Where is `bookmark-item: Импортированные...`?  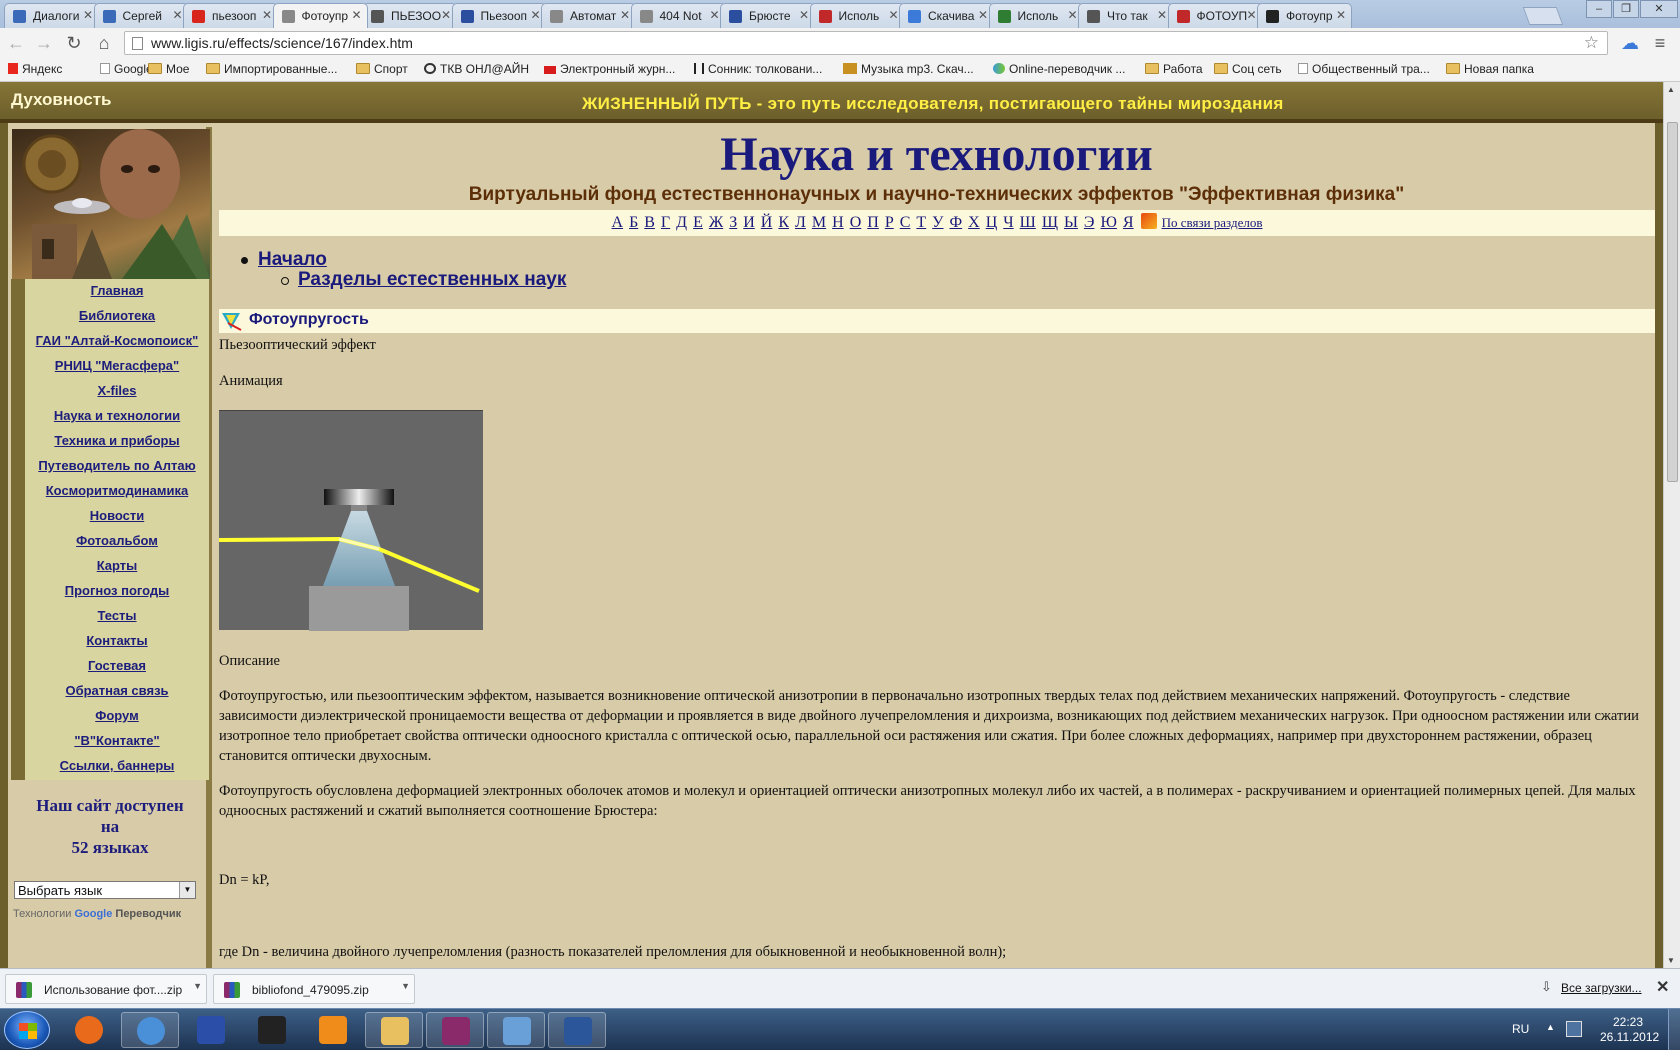
bookmark-item: Импортированные... is located at coordinates (271, 69).